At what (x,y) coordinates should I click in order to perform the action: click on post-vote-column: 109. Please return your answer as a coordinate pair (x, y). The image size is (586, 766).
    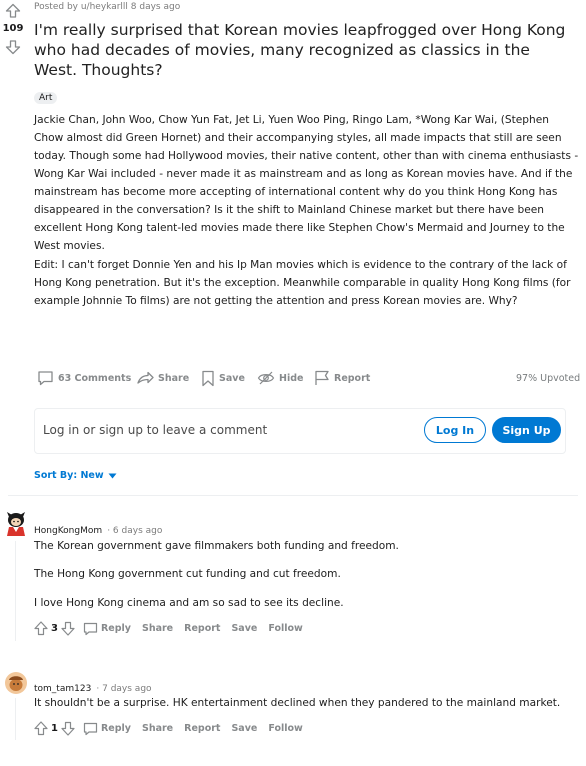
    Looking at the image, I should click on (13, 27).